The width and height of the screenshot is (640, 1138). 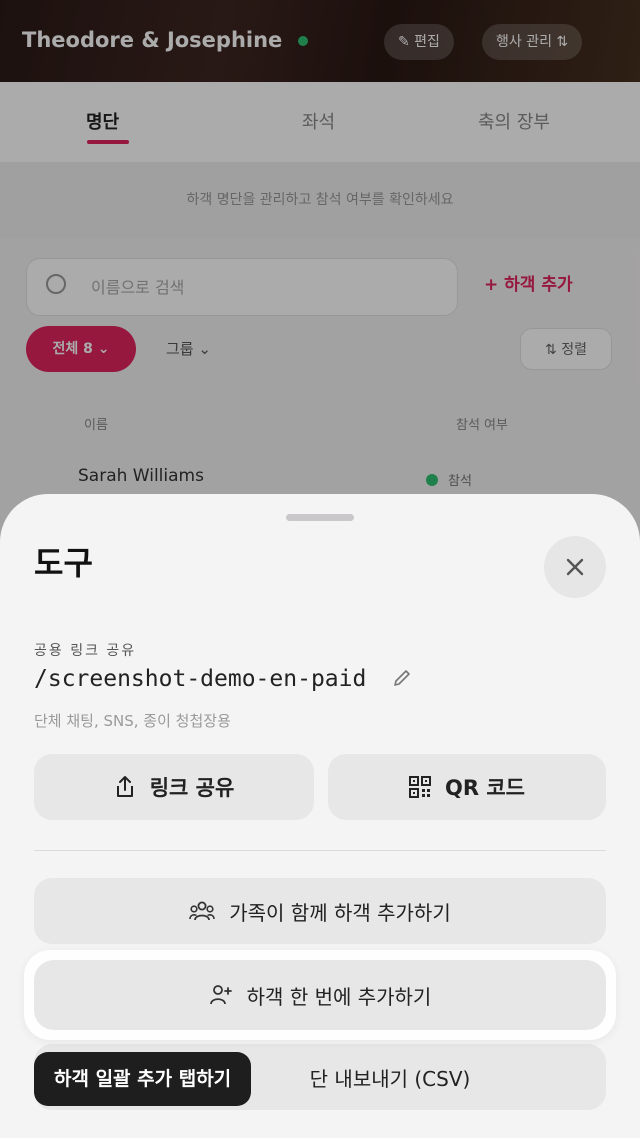 I want to click on divider, so click(x=320, y=850).